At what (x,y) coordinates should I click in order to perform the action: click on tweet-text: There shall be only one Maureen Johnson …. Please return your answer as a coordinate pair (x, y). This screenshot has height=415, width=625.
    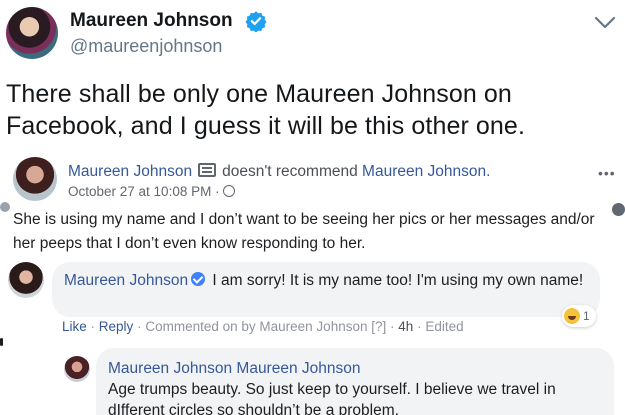
    Looking at the image, I should click on (265, 110).